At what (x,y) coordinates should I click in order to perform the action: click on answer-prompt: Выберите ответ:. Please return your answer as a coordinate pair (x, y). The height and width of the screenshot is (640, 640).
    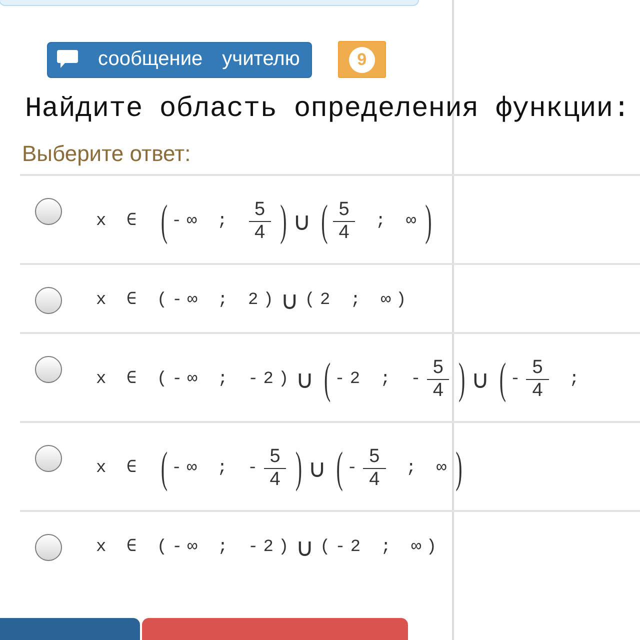
    Looking at the image, I should click on (106, 154).